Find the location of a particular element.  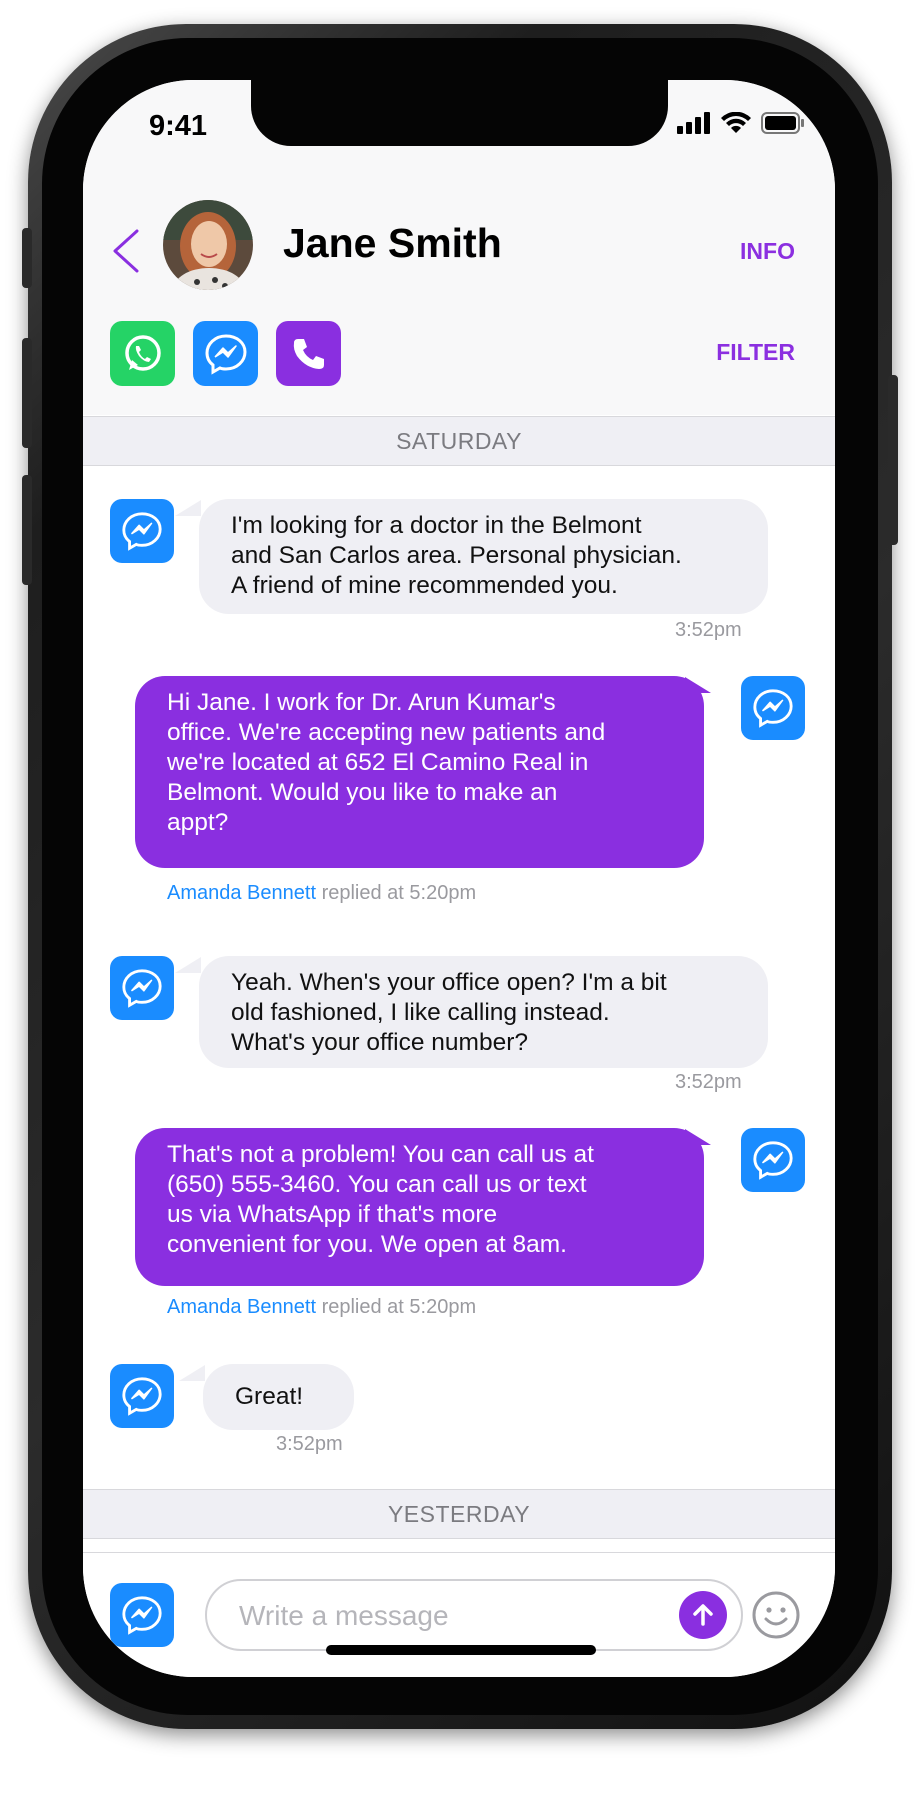

camera-notch is located at coordinates (459, 113).